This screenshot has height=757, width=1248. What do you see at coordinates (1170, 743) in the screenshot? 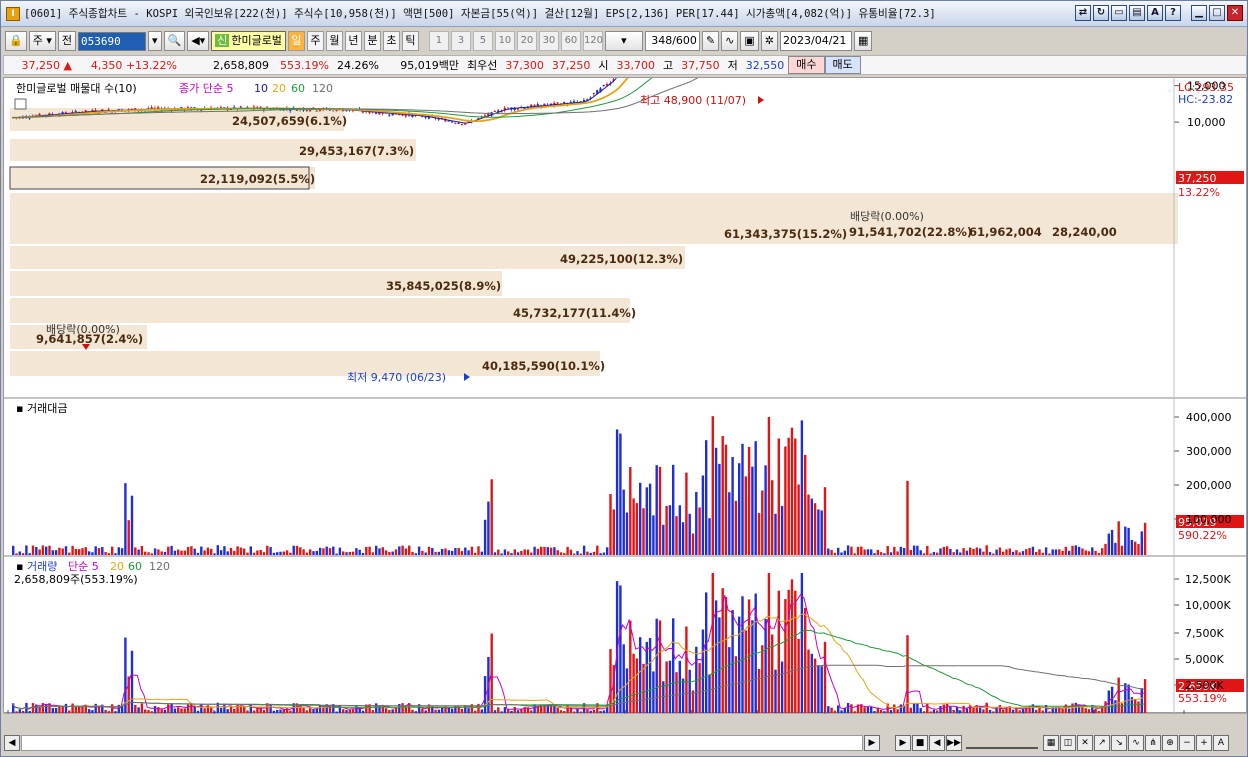
I see `zoom-in-icon: ⊕` at bounding box center [1170, 743].